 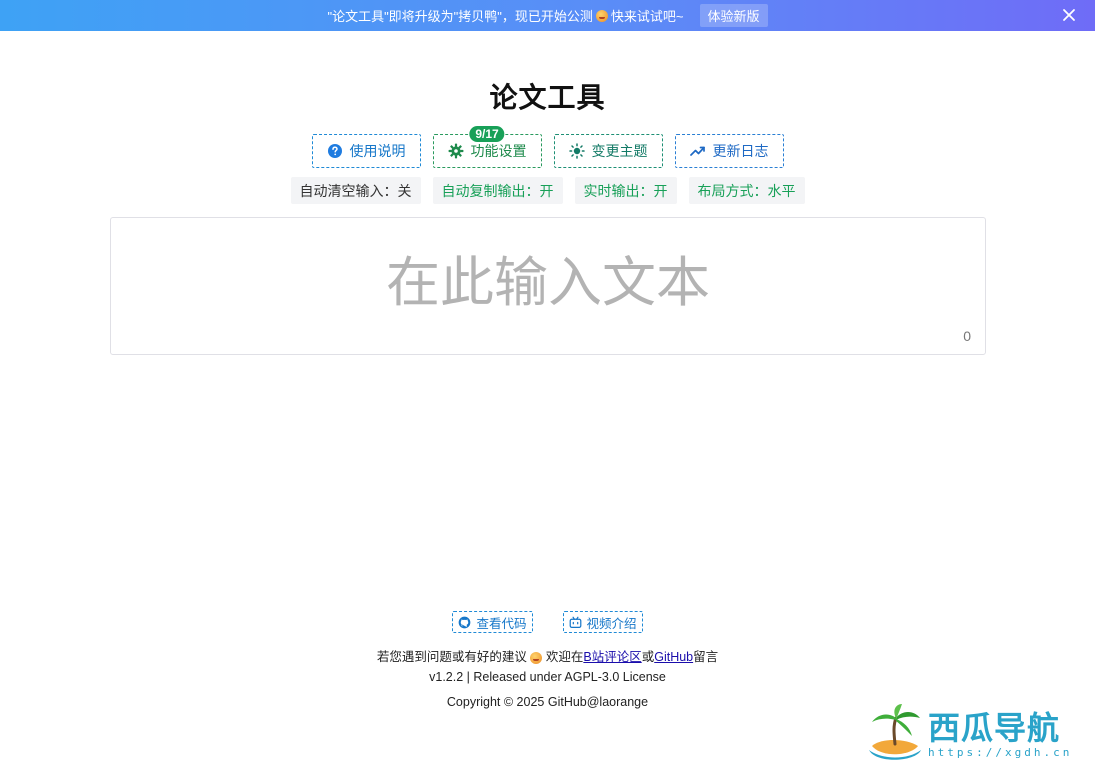 I want to click on auto-copy-toggle: 自动复制输出：开, so click(x=497, y=190).